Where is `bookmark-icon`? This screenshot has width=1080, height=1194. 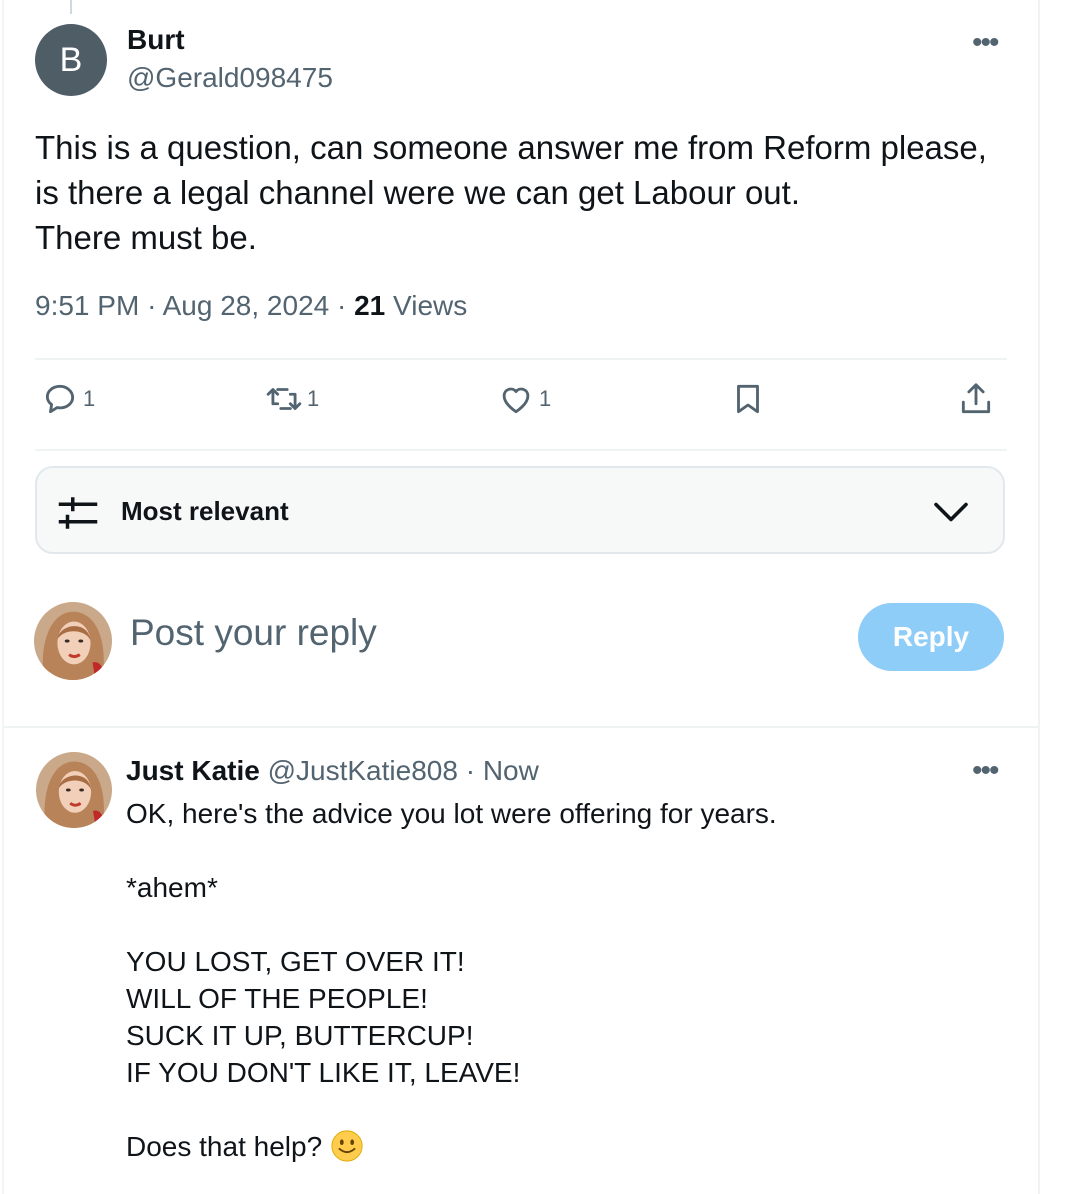
bookmark-icon is located at coordinates (748, 399).